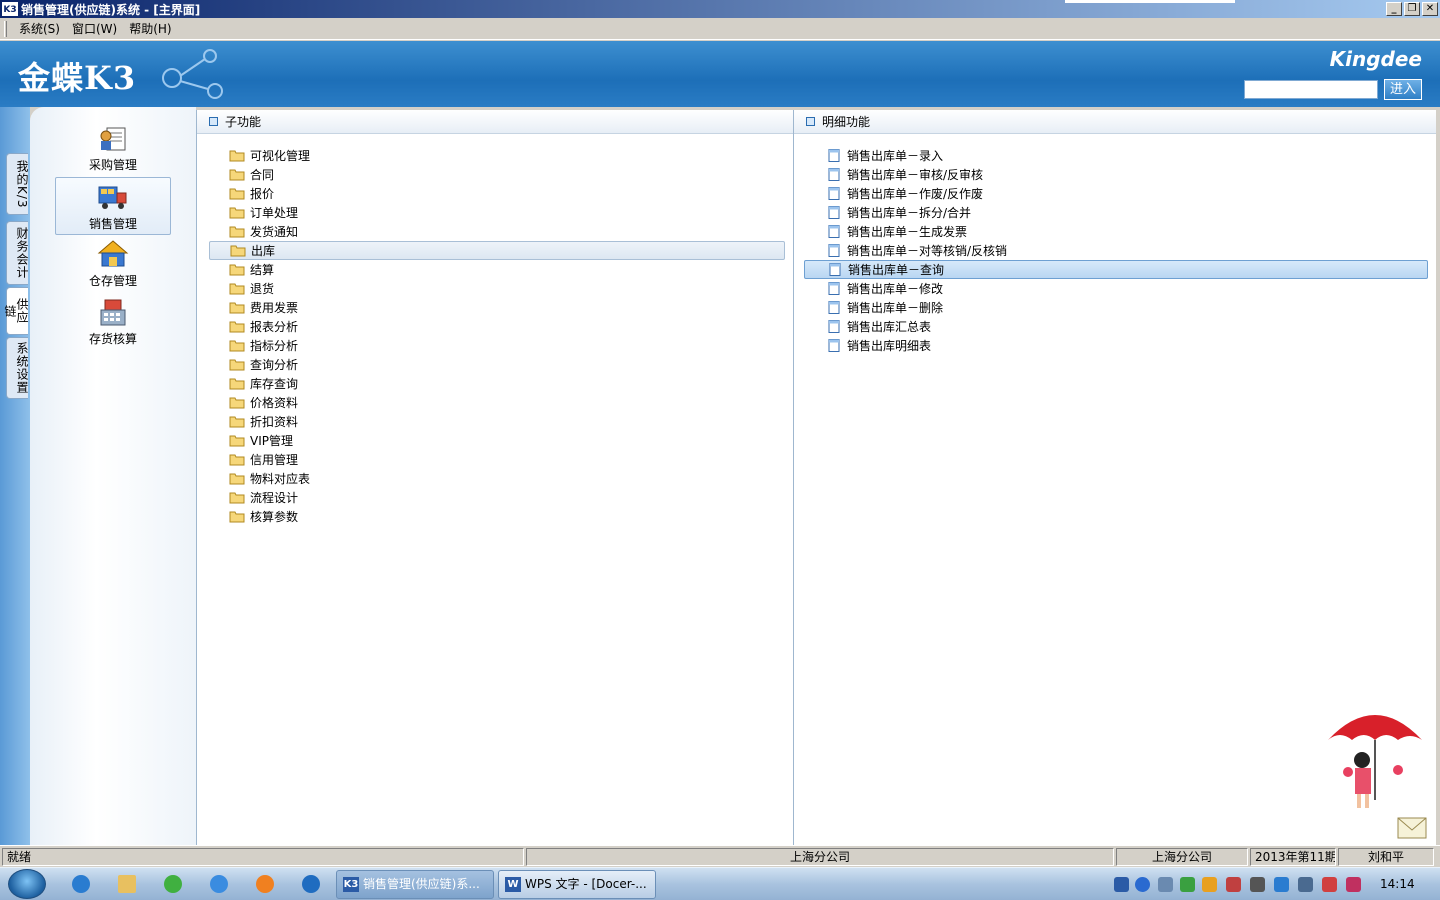 Image resolution: width=1440 pixels, height=900 pixels. Describe the element at coordinates (497, 402) in the screenshot. I see `sub-function-item: 价格资料` at that location.